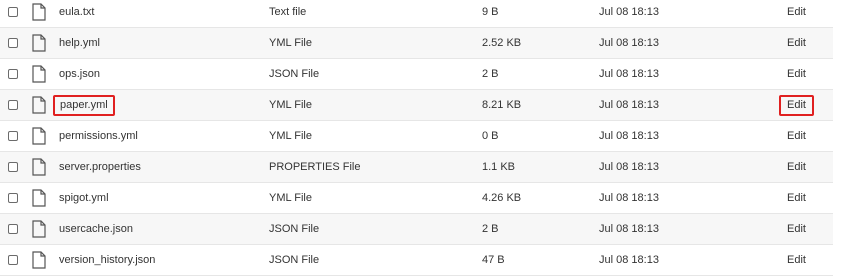  I want to click on file-size: 0 B, so click(490, 136).